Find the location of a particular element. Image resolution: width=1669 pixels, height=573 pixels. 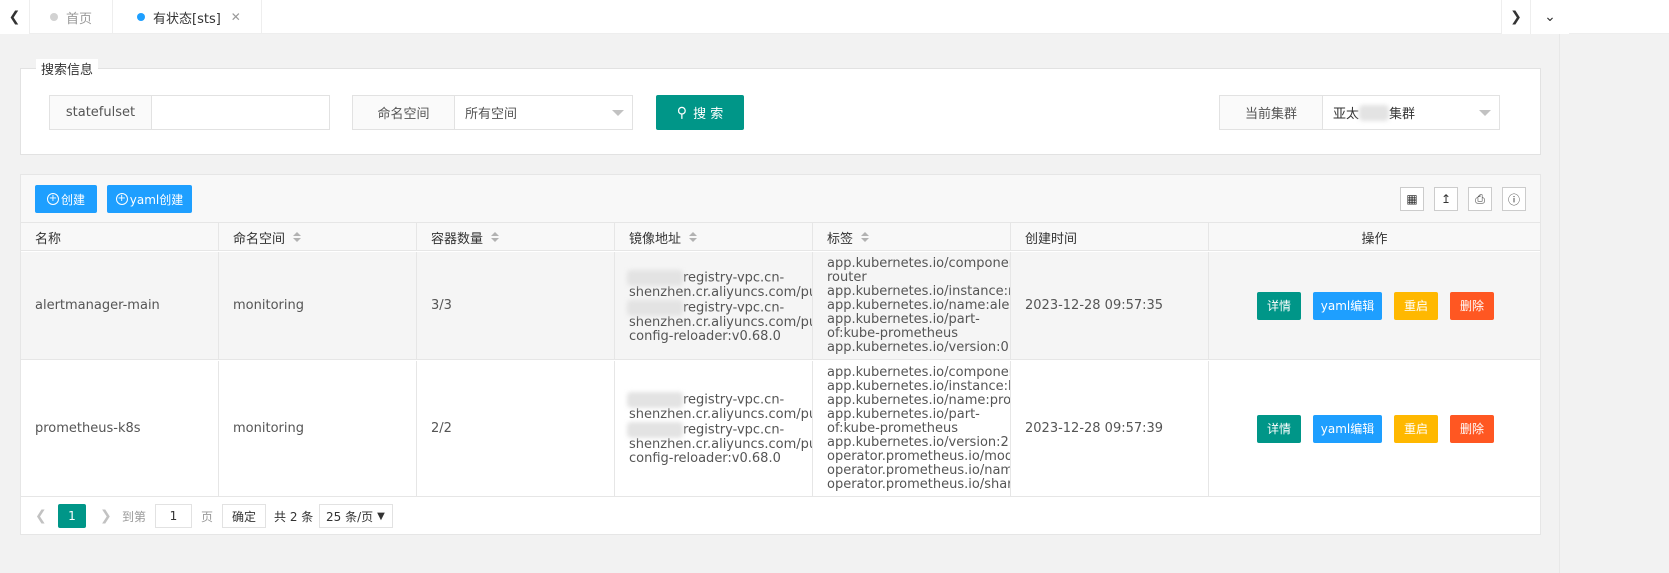

page-unit-label: 页 is located at coordinates (207, 516).